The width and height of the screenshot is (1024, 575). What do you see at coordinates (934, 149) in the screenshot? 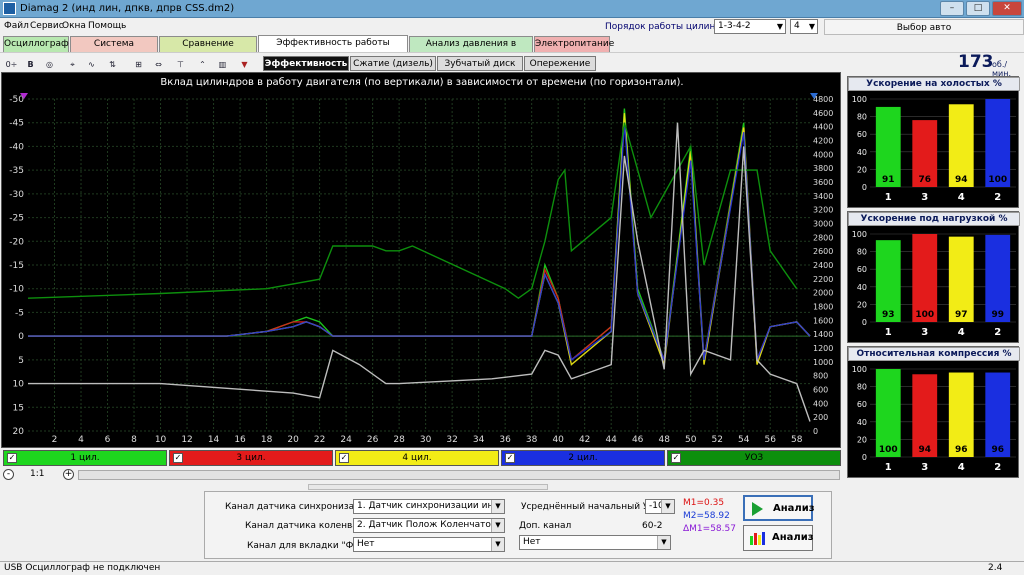
I see `idle-acceleration-chart: 0 20 40 60 80 100 91 1 76 3 94 4 100 2` at bounding box center [934, 149].